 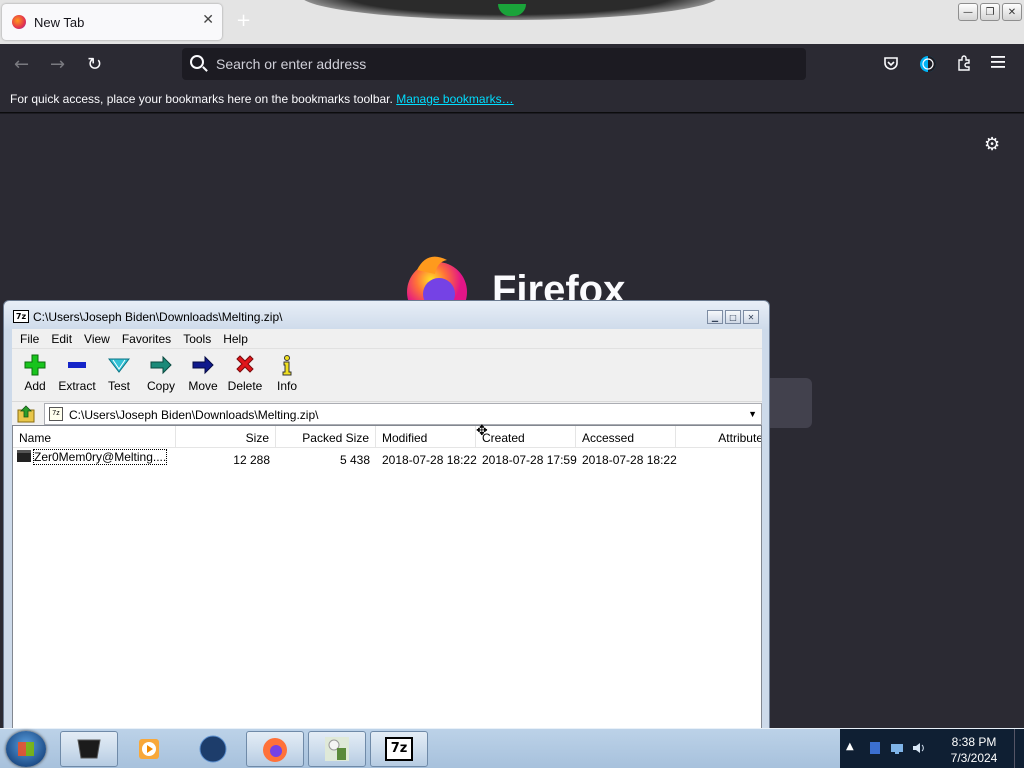 I want to click on column-accessed: Accessed, so click(x=626, y=437).